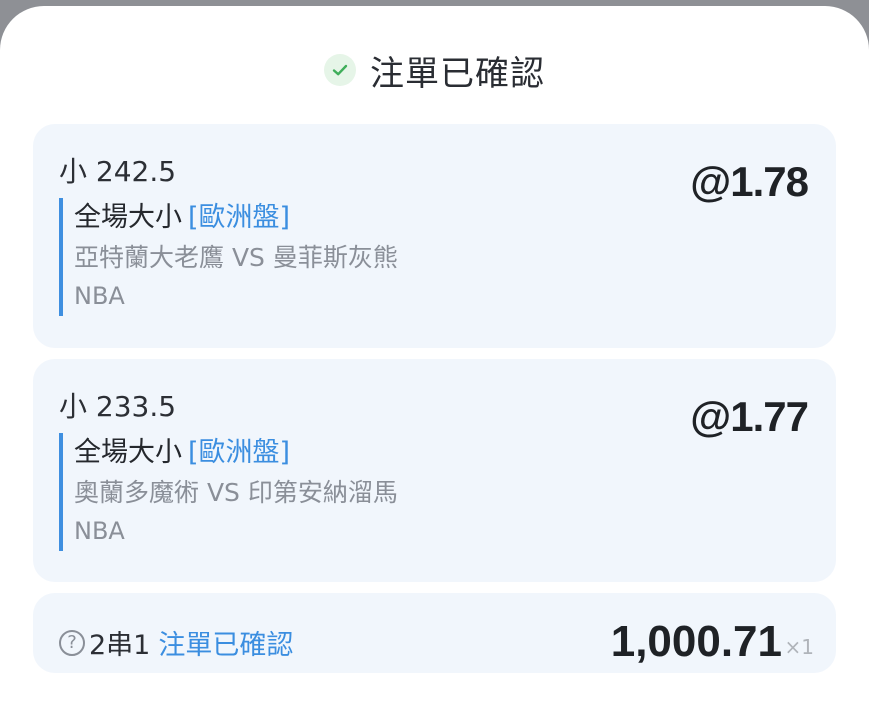 The width and height of the screenshot is (869, 706). Describe the element at coordinates (340, 70) in the screenshot. I see `check-circle-icon` at that location.